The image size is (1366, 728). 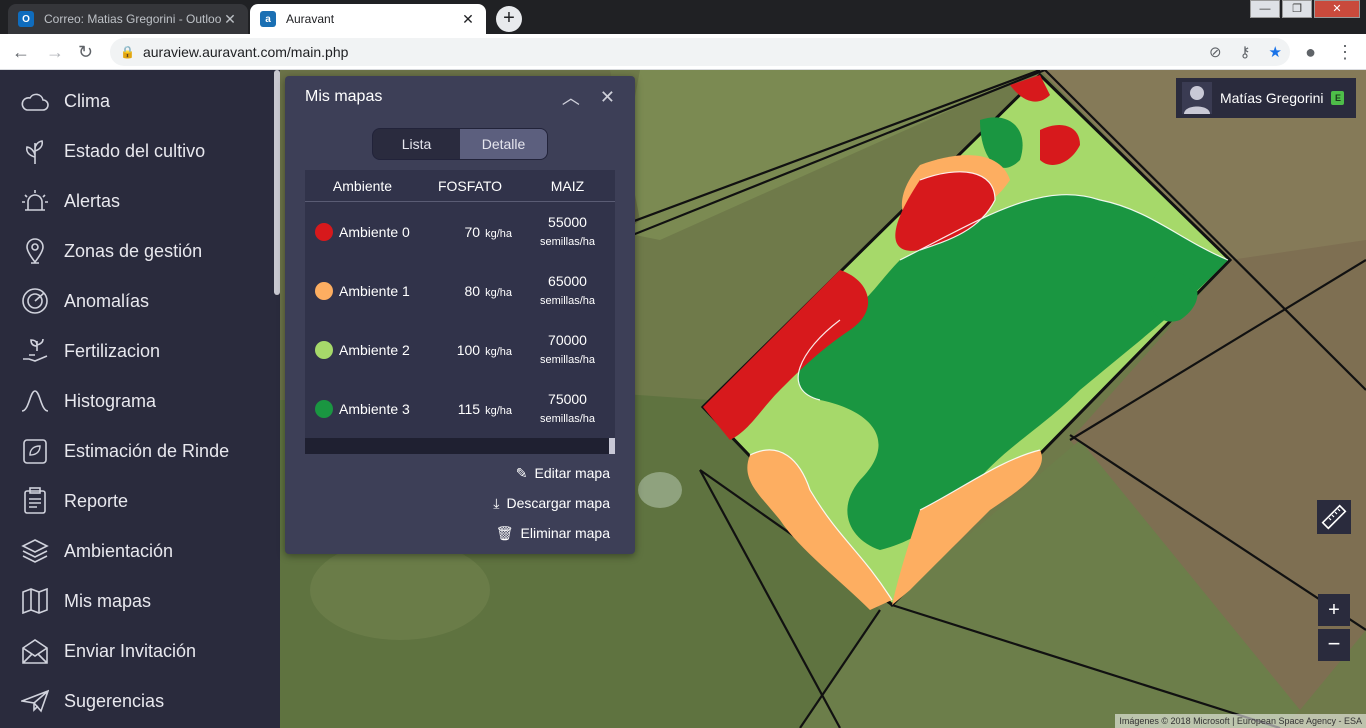 What do you see at coordinates (26, 19) in the screenshot?
I see `outlook-icon: O` at bounding box center [26, 19].